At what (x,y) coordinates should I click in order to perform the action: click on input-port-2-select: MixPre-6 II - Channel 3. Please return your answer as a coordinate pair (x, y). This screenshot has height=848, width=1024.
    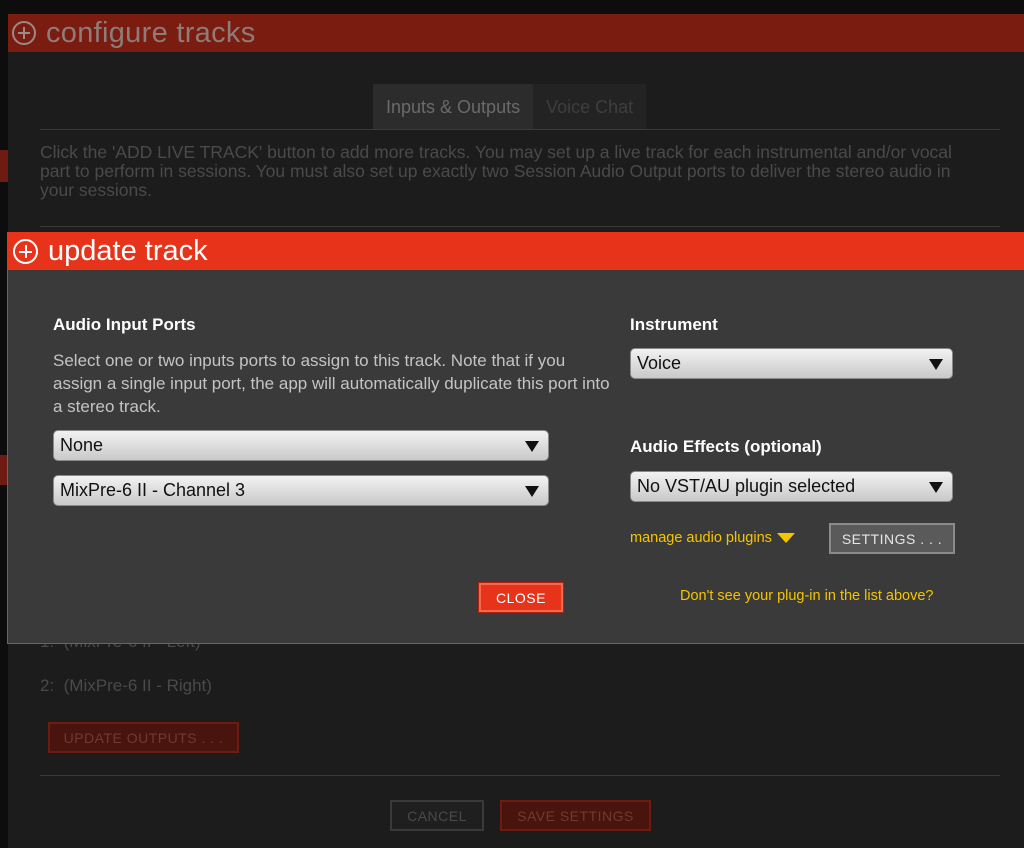
    Looking at the image, I should click on (301, 490).